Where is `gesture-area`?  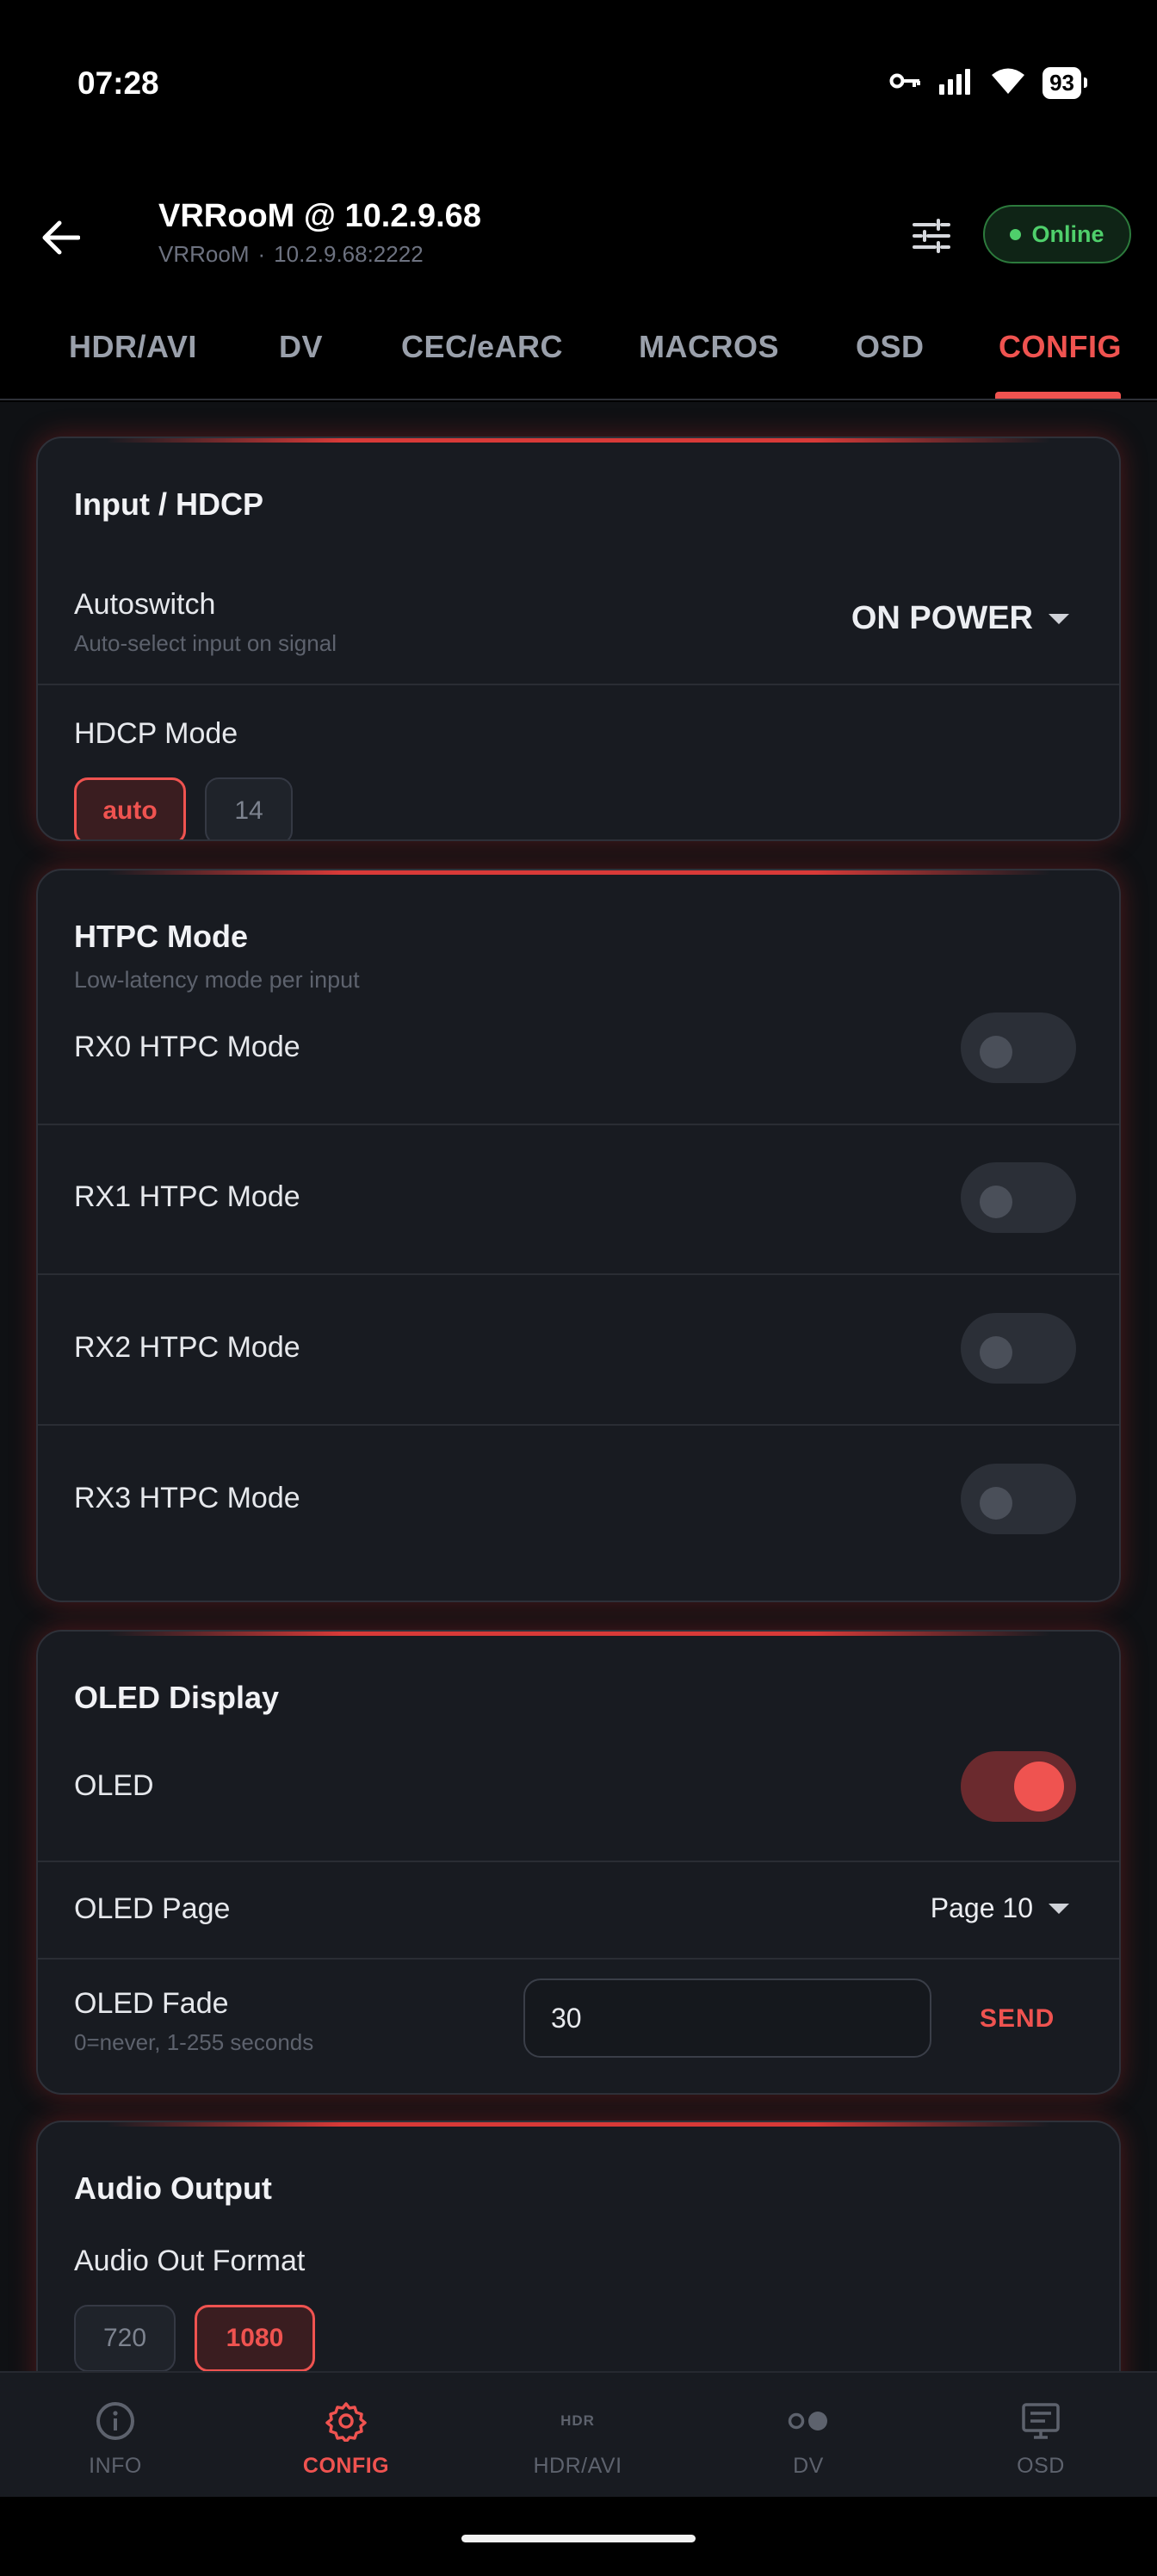 gesture-area is located at coordinates (579, 2536).